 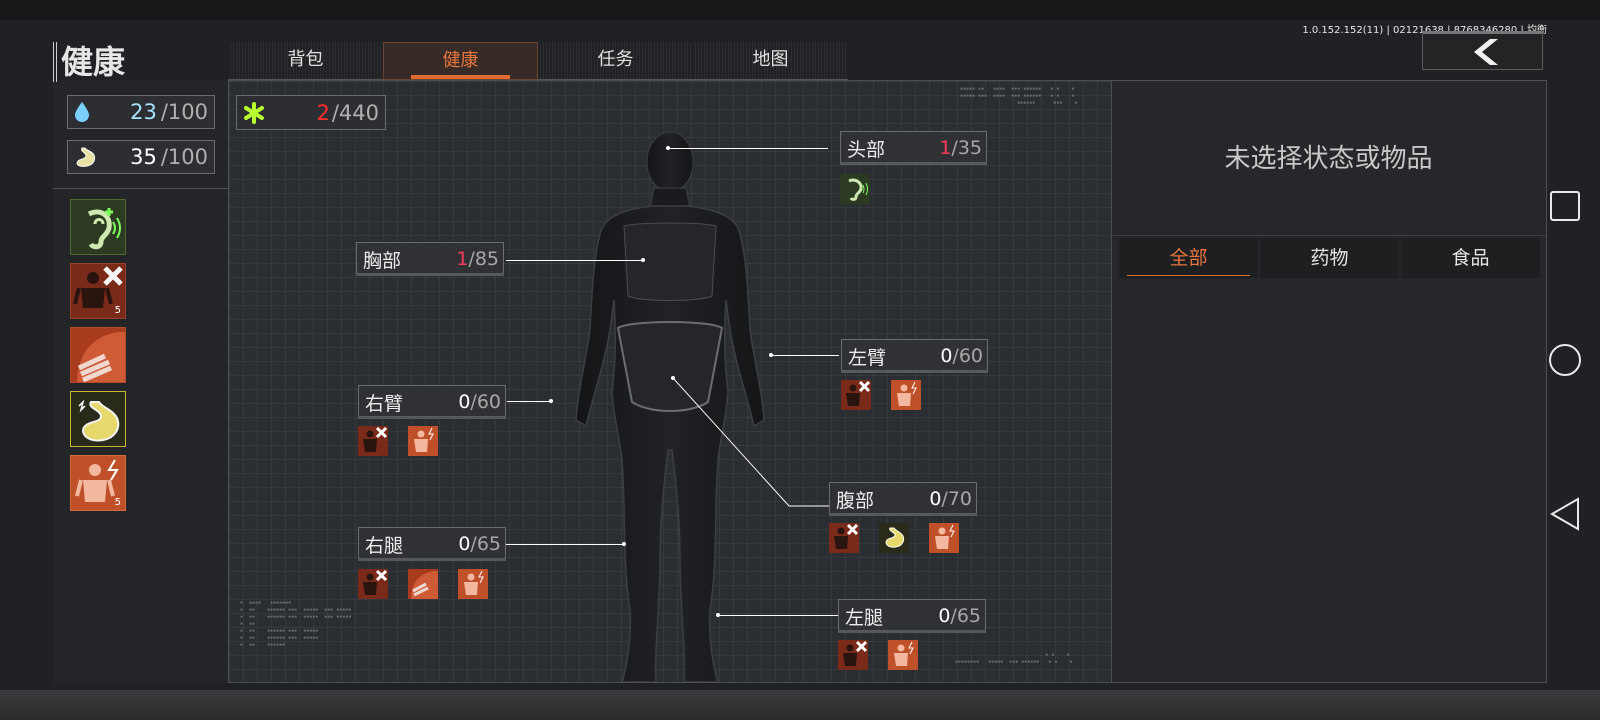 What do you see at coordinates (382, 260) in the screenshot?
I see `part-chest-name: 胸部` at bounding box center [382, 260].